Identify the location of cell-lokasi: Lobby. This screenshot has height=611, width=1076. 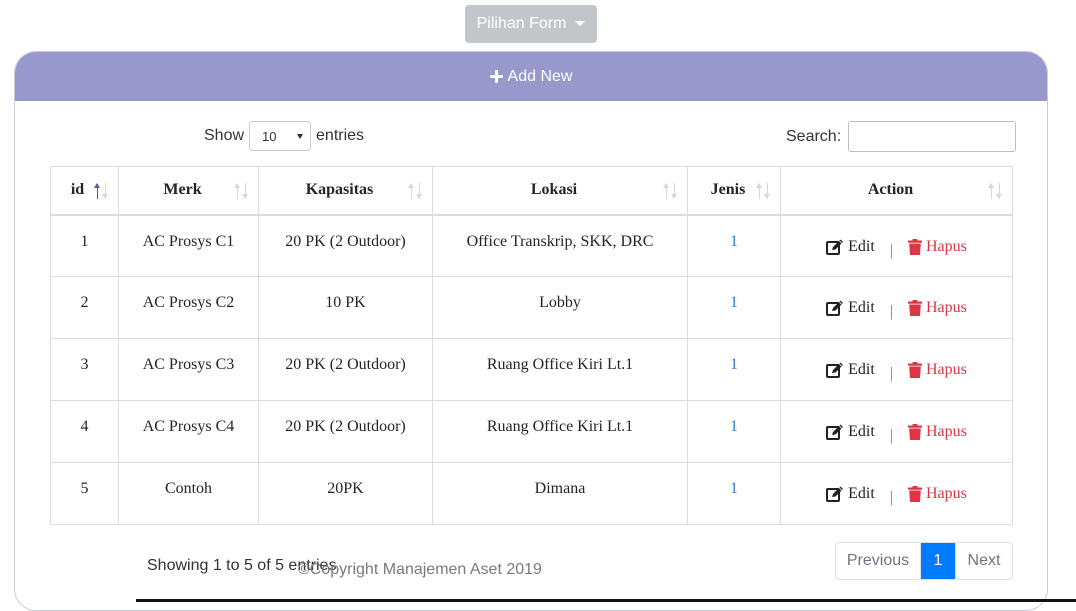
(560, 307).